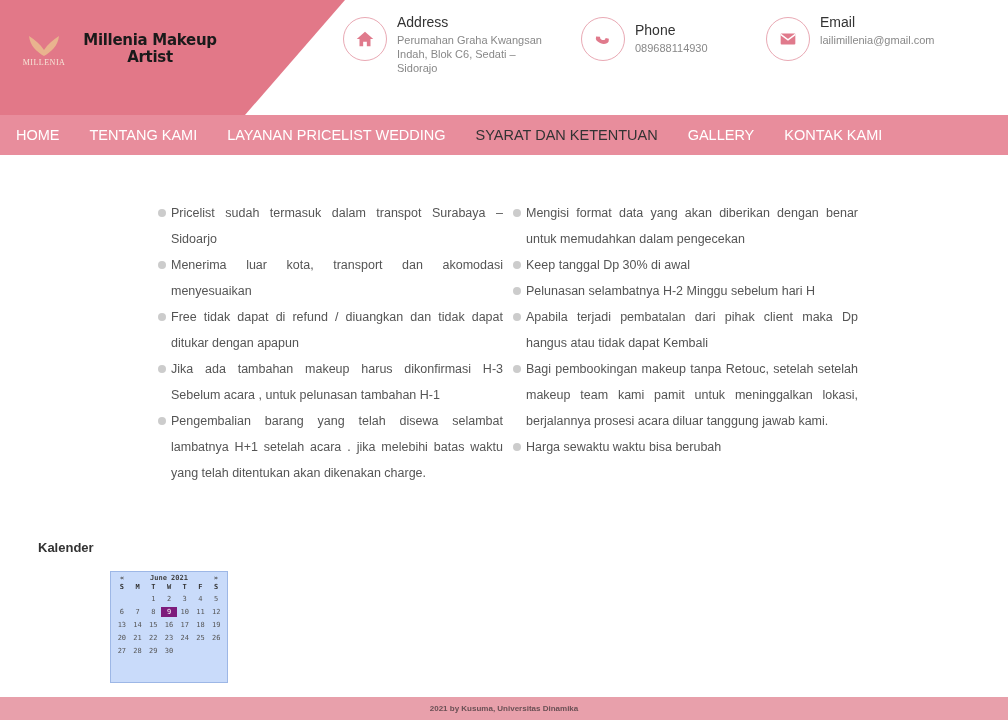  Describe the element at coordinates (656, 30) in the screenshot. I see `contact-label: Phone` at that location.